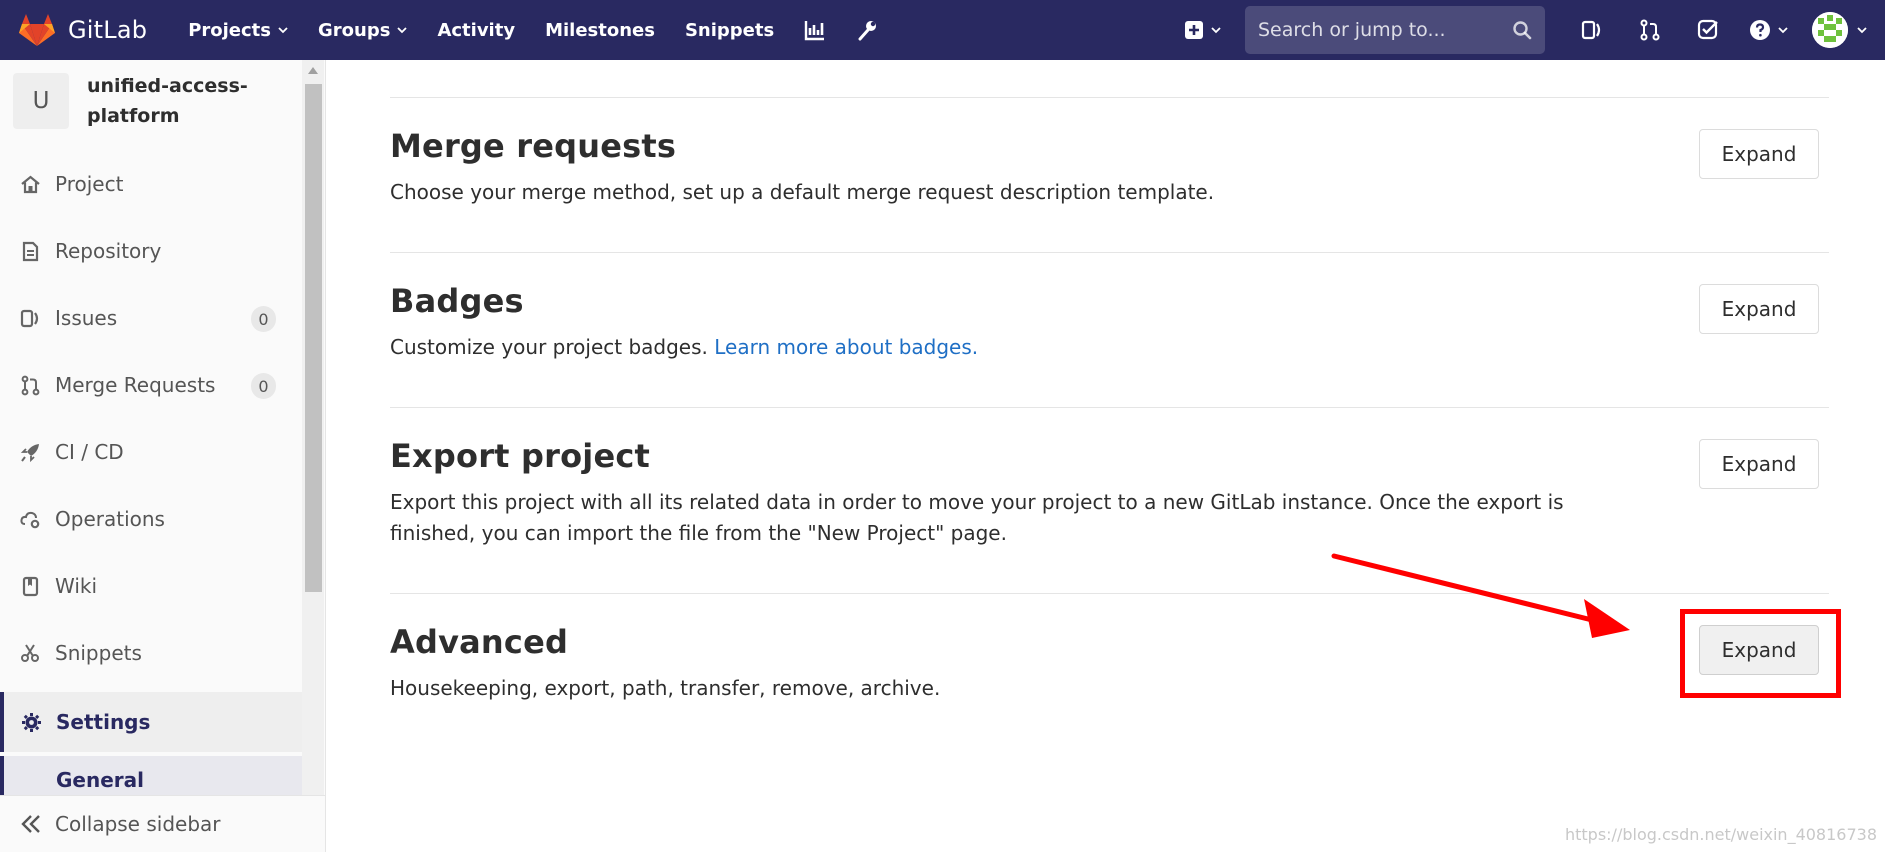 This screenshot has width=1885, height=852. I want to click on sidebar-item-merge-requests: Merge Requests 0, so click(151, 385).